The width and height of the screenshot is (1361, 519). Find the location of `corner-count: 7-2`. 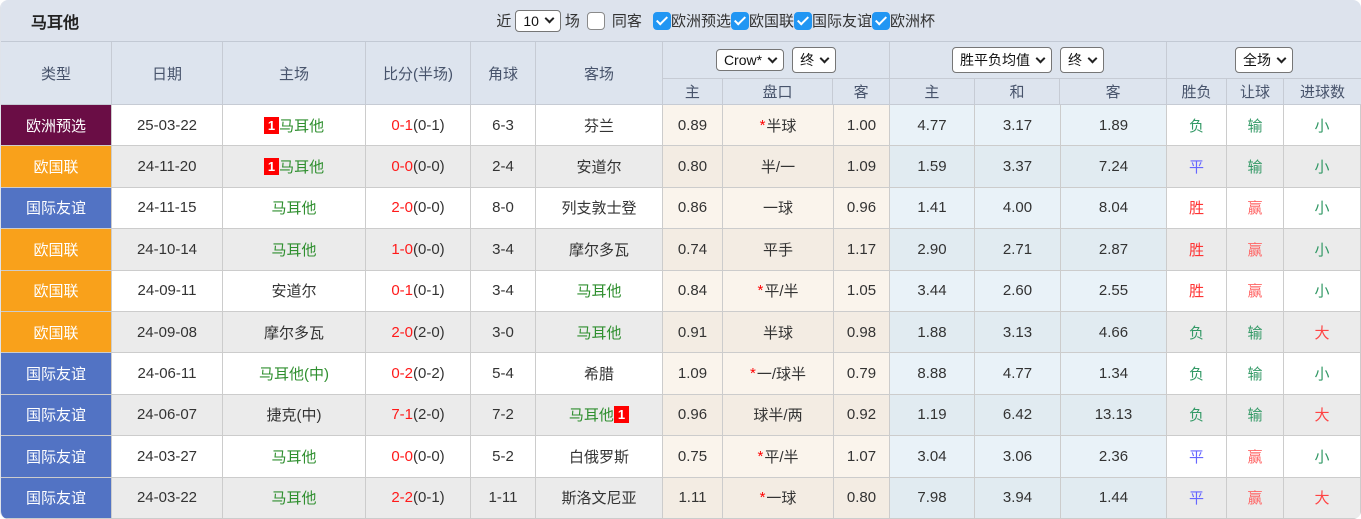

corner-count: 7-2 is located at coordinates (503, 415).